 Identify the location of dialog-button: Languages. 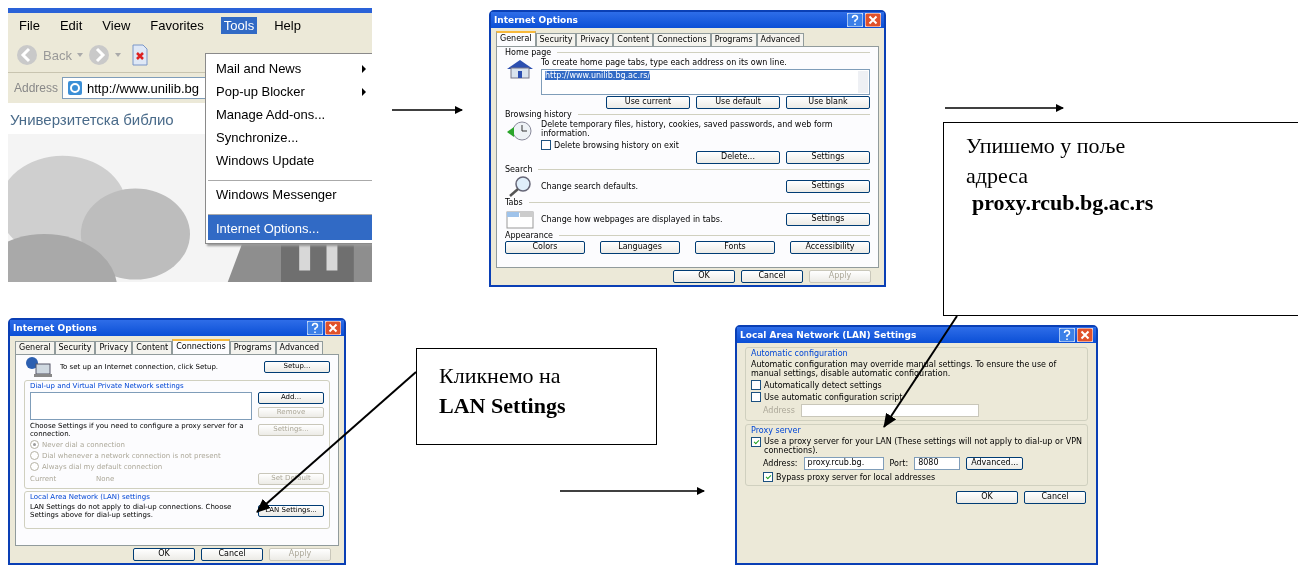
(640, 247).